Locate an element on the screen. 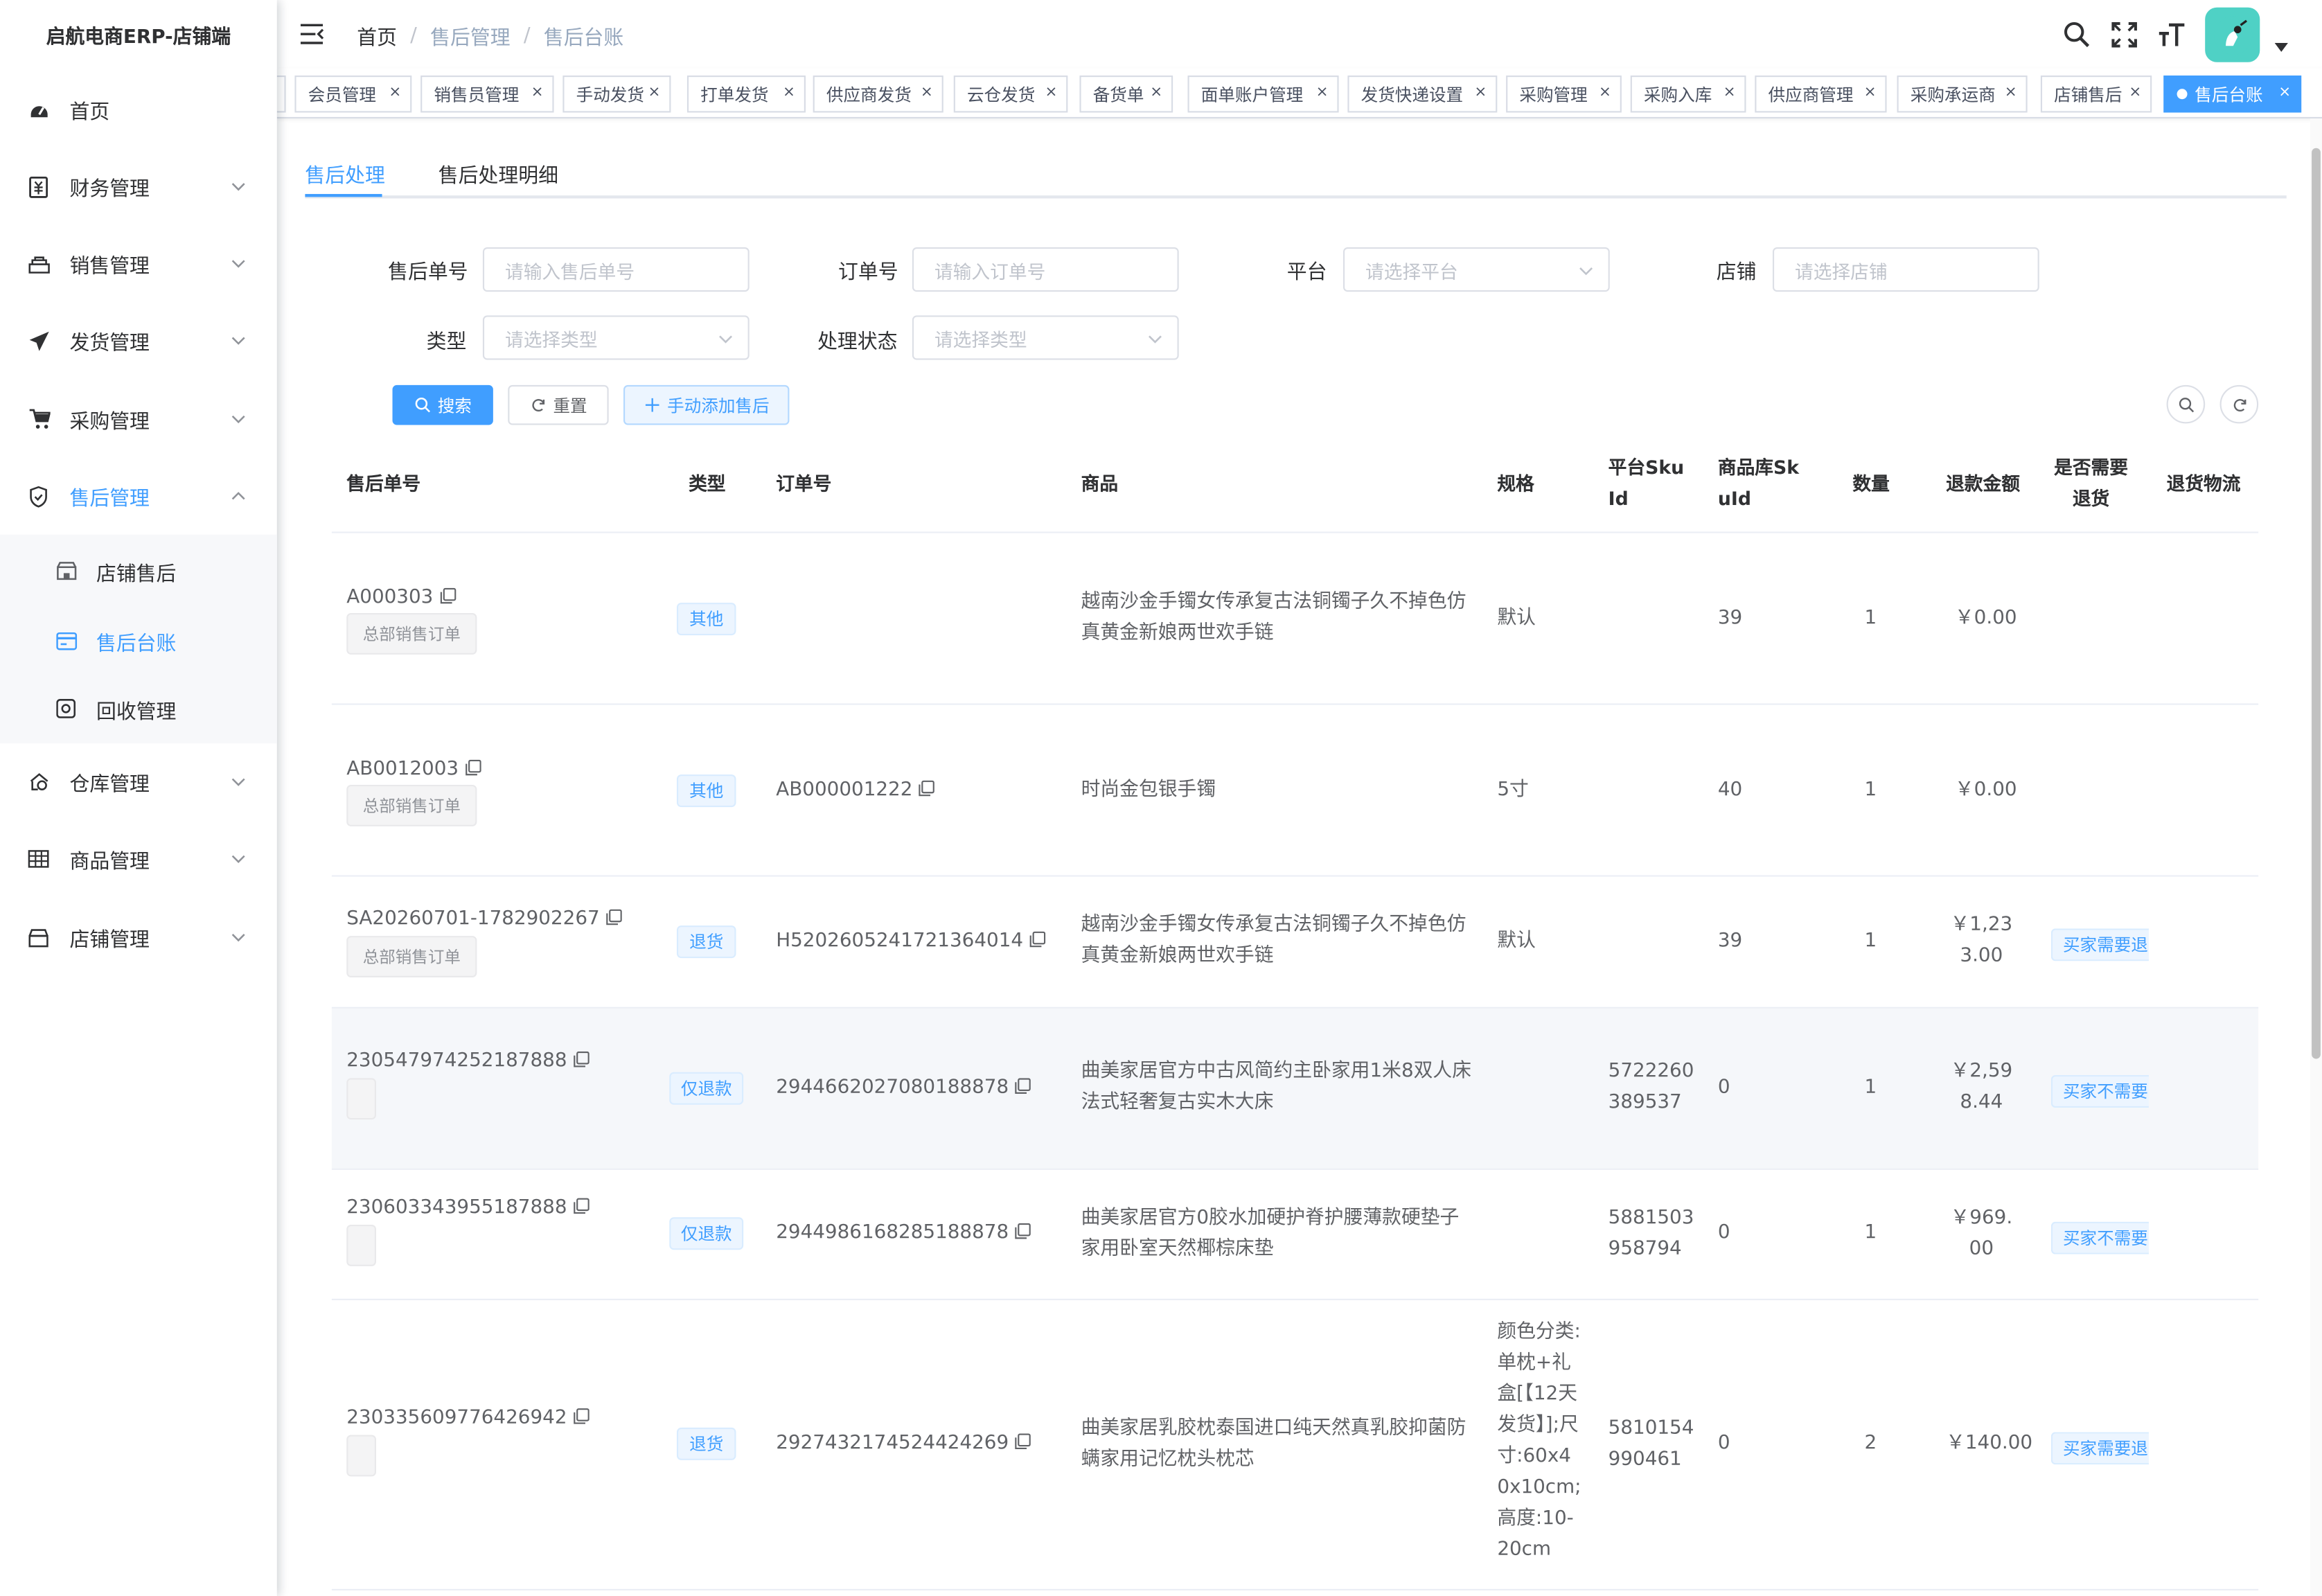  fullscreen-icon is located at coordinates (2124, 35).